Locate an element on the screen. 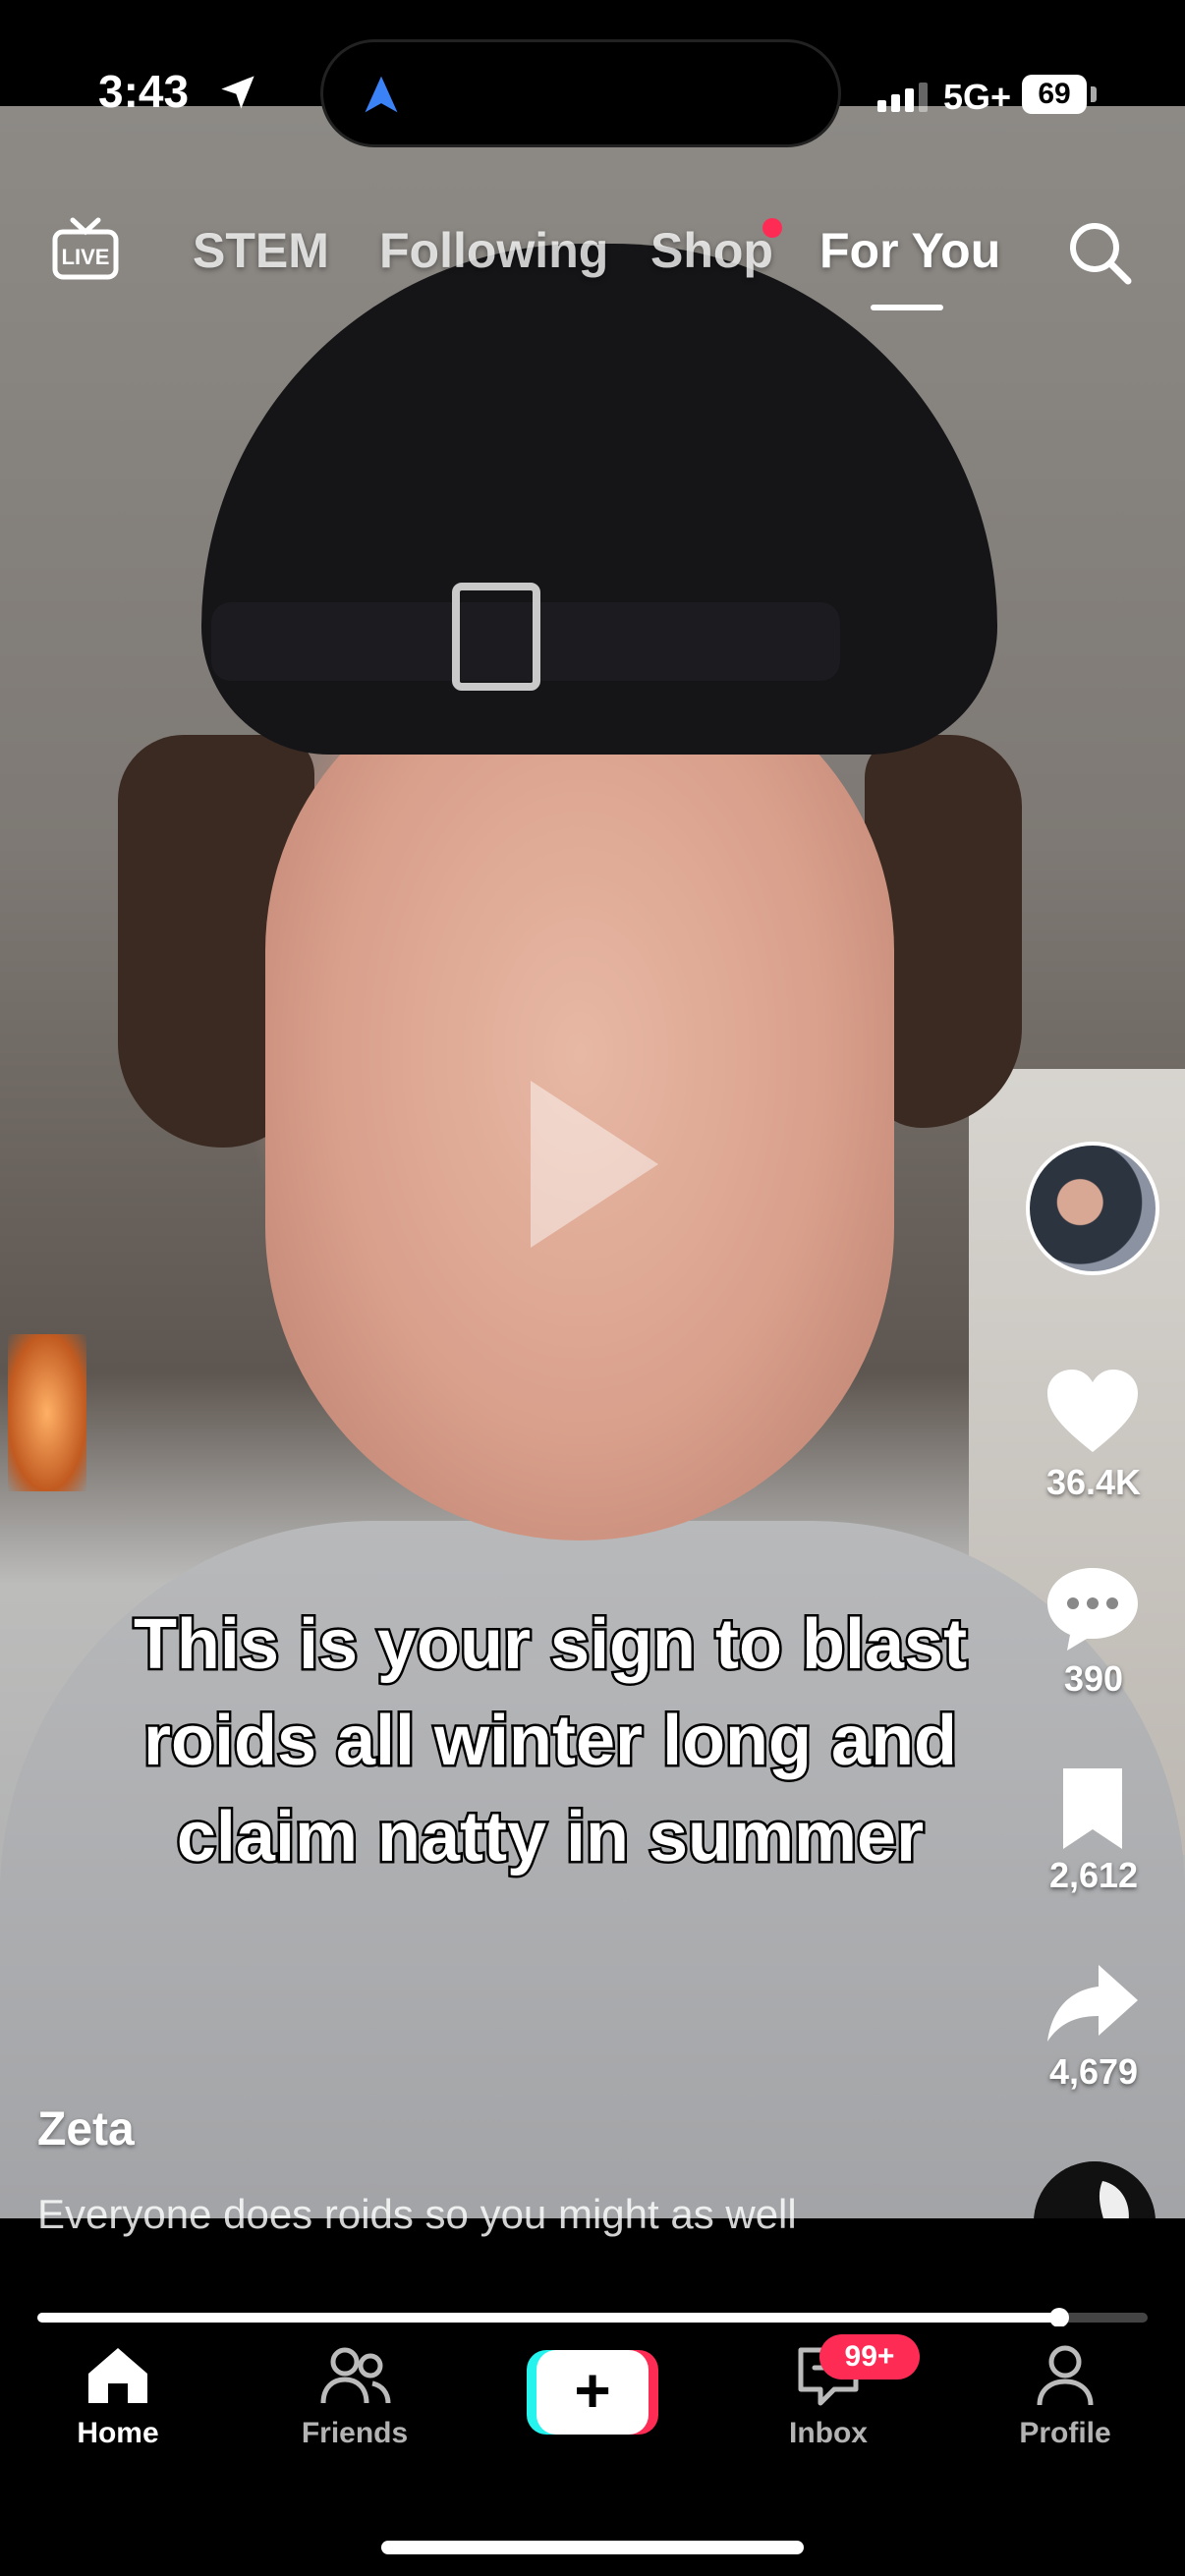 The height and width of the screenshot is (2576, 1185). shop-notification-dot is located at coordinates (772, 228).